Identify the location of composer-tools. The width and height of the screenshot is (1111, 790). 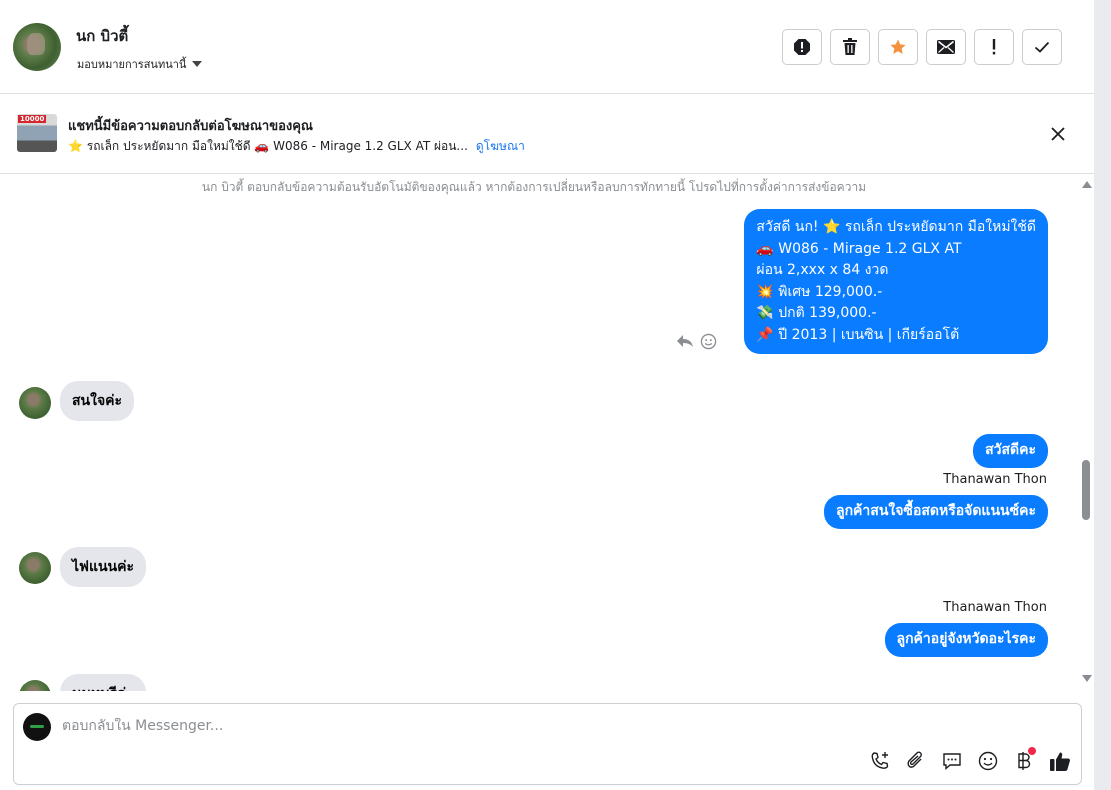
(970, 759).